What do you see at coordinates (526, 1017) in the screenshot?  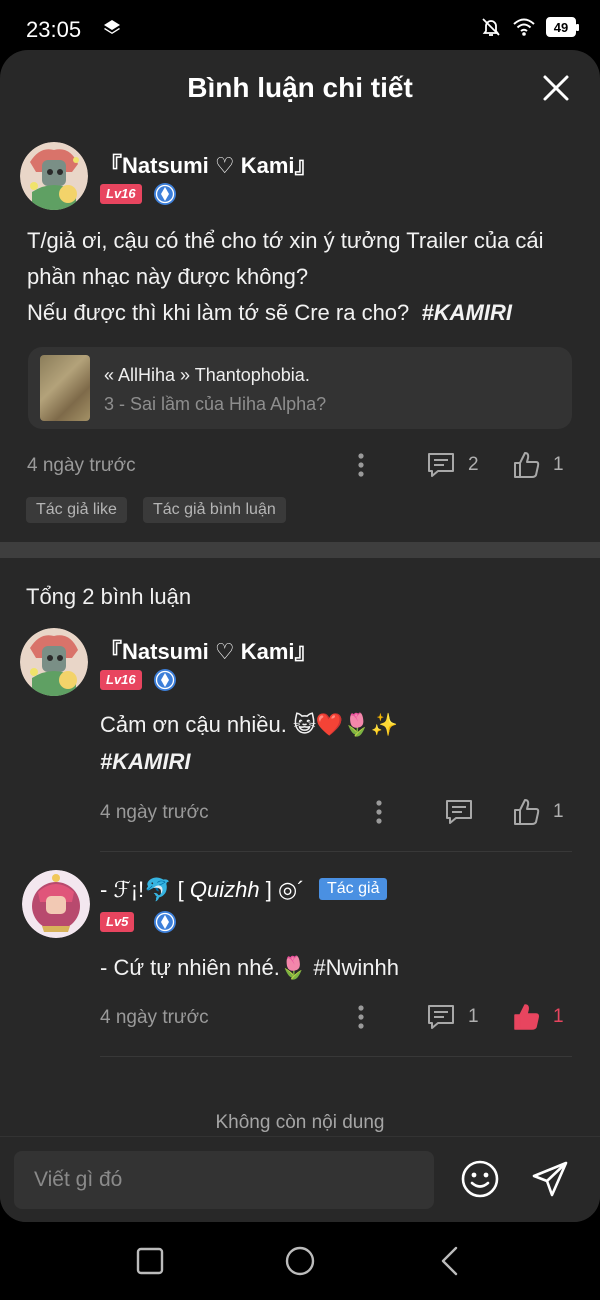 I see `thumbs-up-filled-icon` at bounding box center [526, 1017].